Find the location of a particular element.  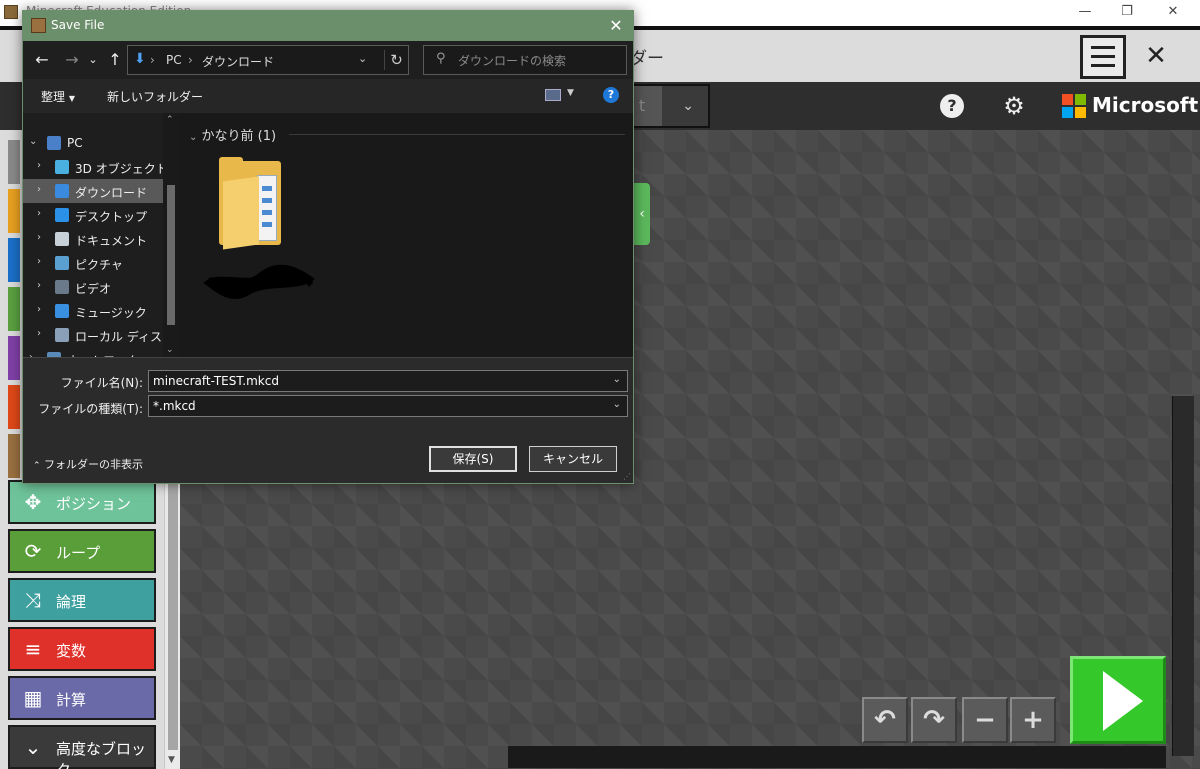

position-icon: ✥ is located at coordinates (33, 502).